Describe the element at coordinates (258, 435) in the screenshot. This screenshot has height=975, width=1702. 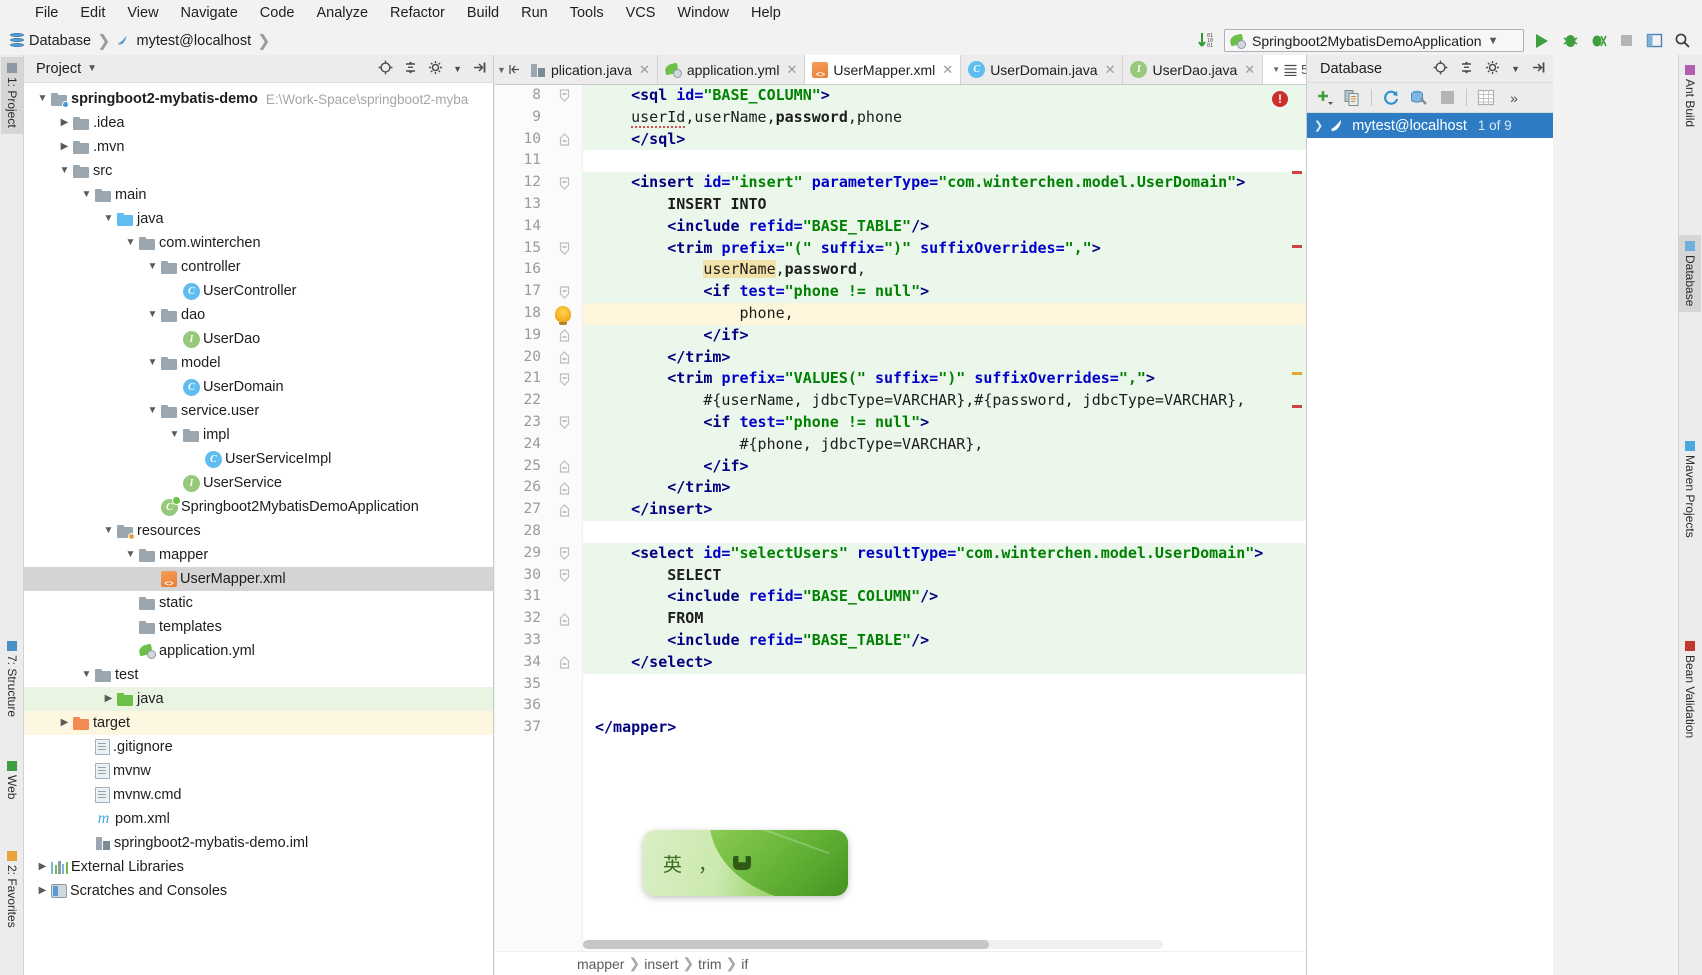
I see `tree-row: ▼ impl` at that location.